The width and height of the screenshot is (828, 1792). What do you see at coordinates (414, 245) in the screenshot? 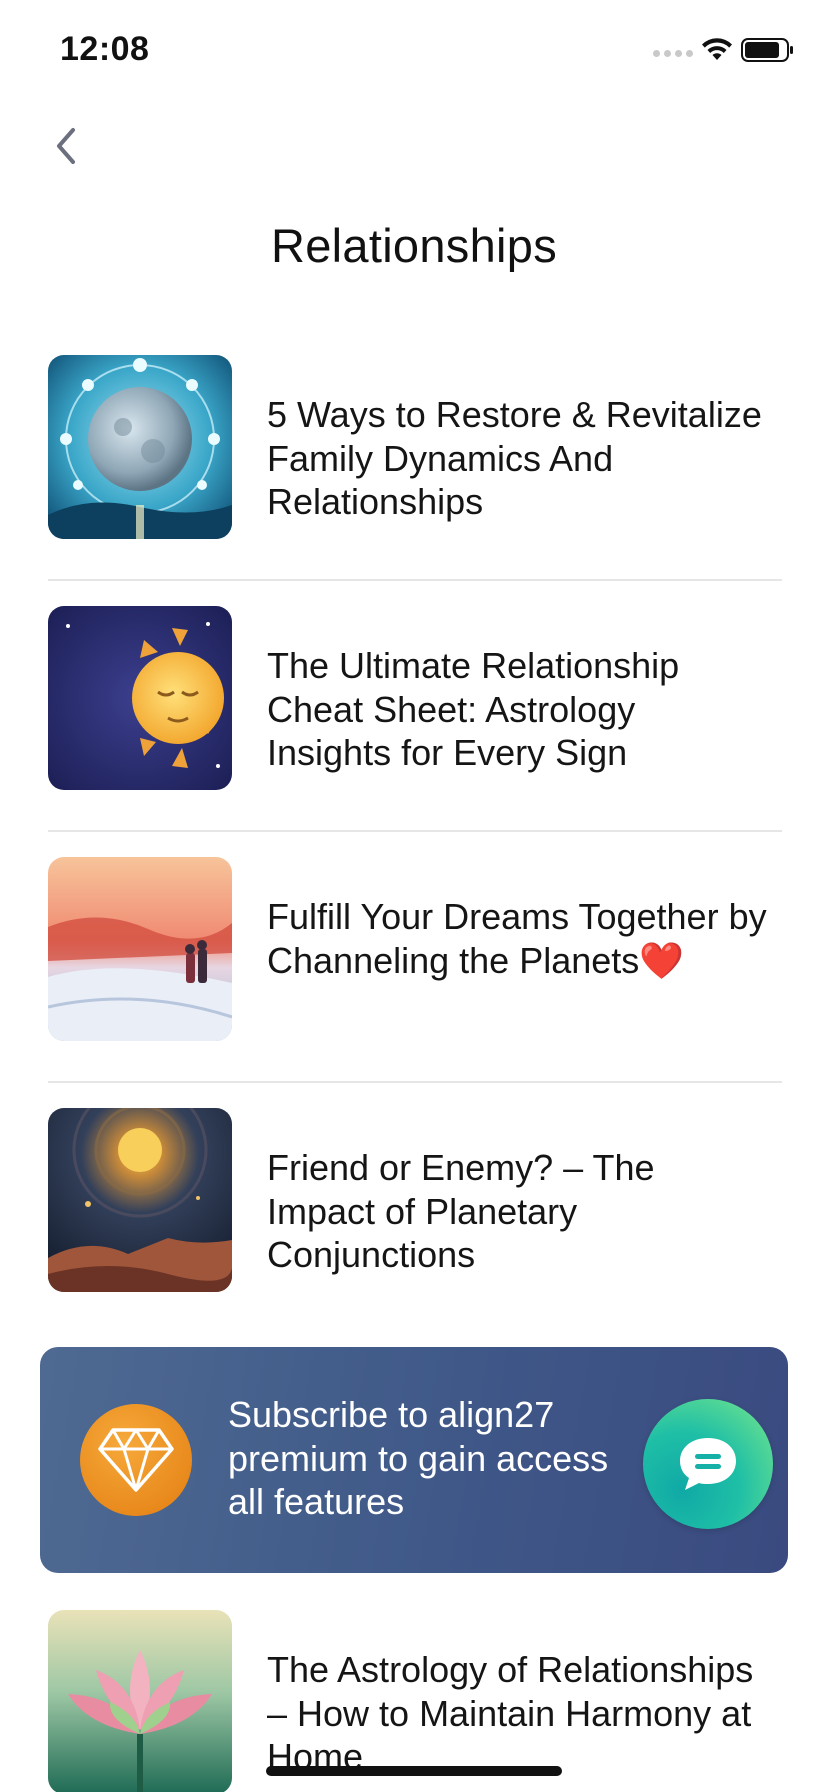
I see `page-title: Relationships` at bounding box center [414, 245].